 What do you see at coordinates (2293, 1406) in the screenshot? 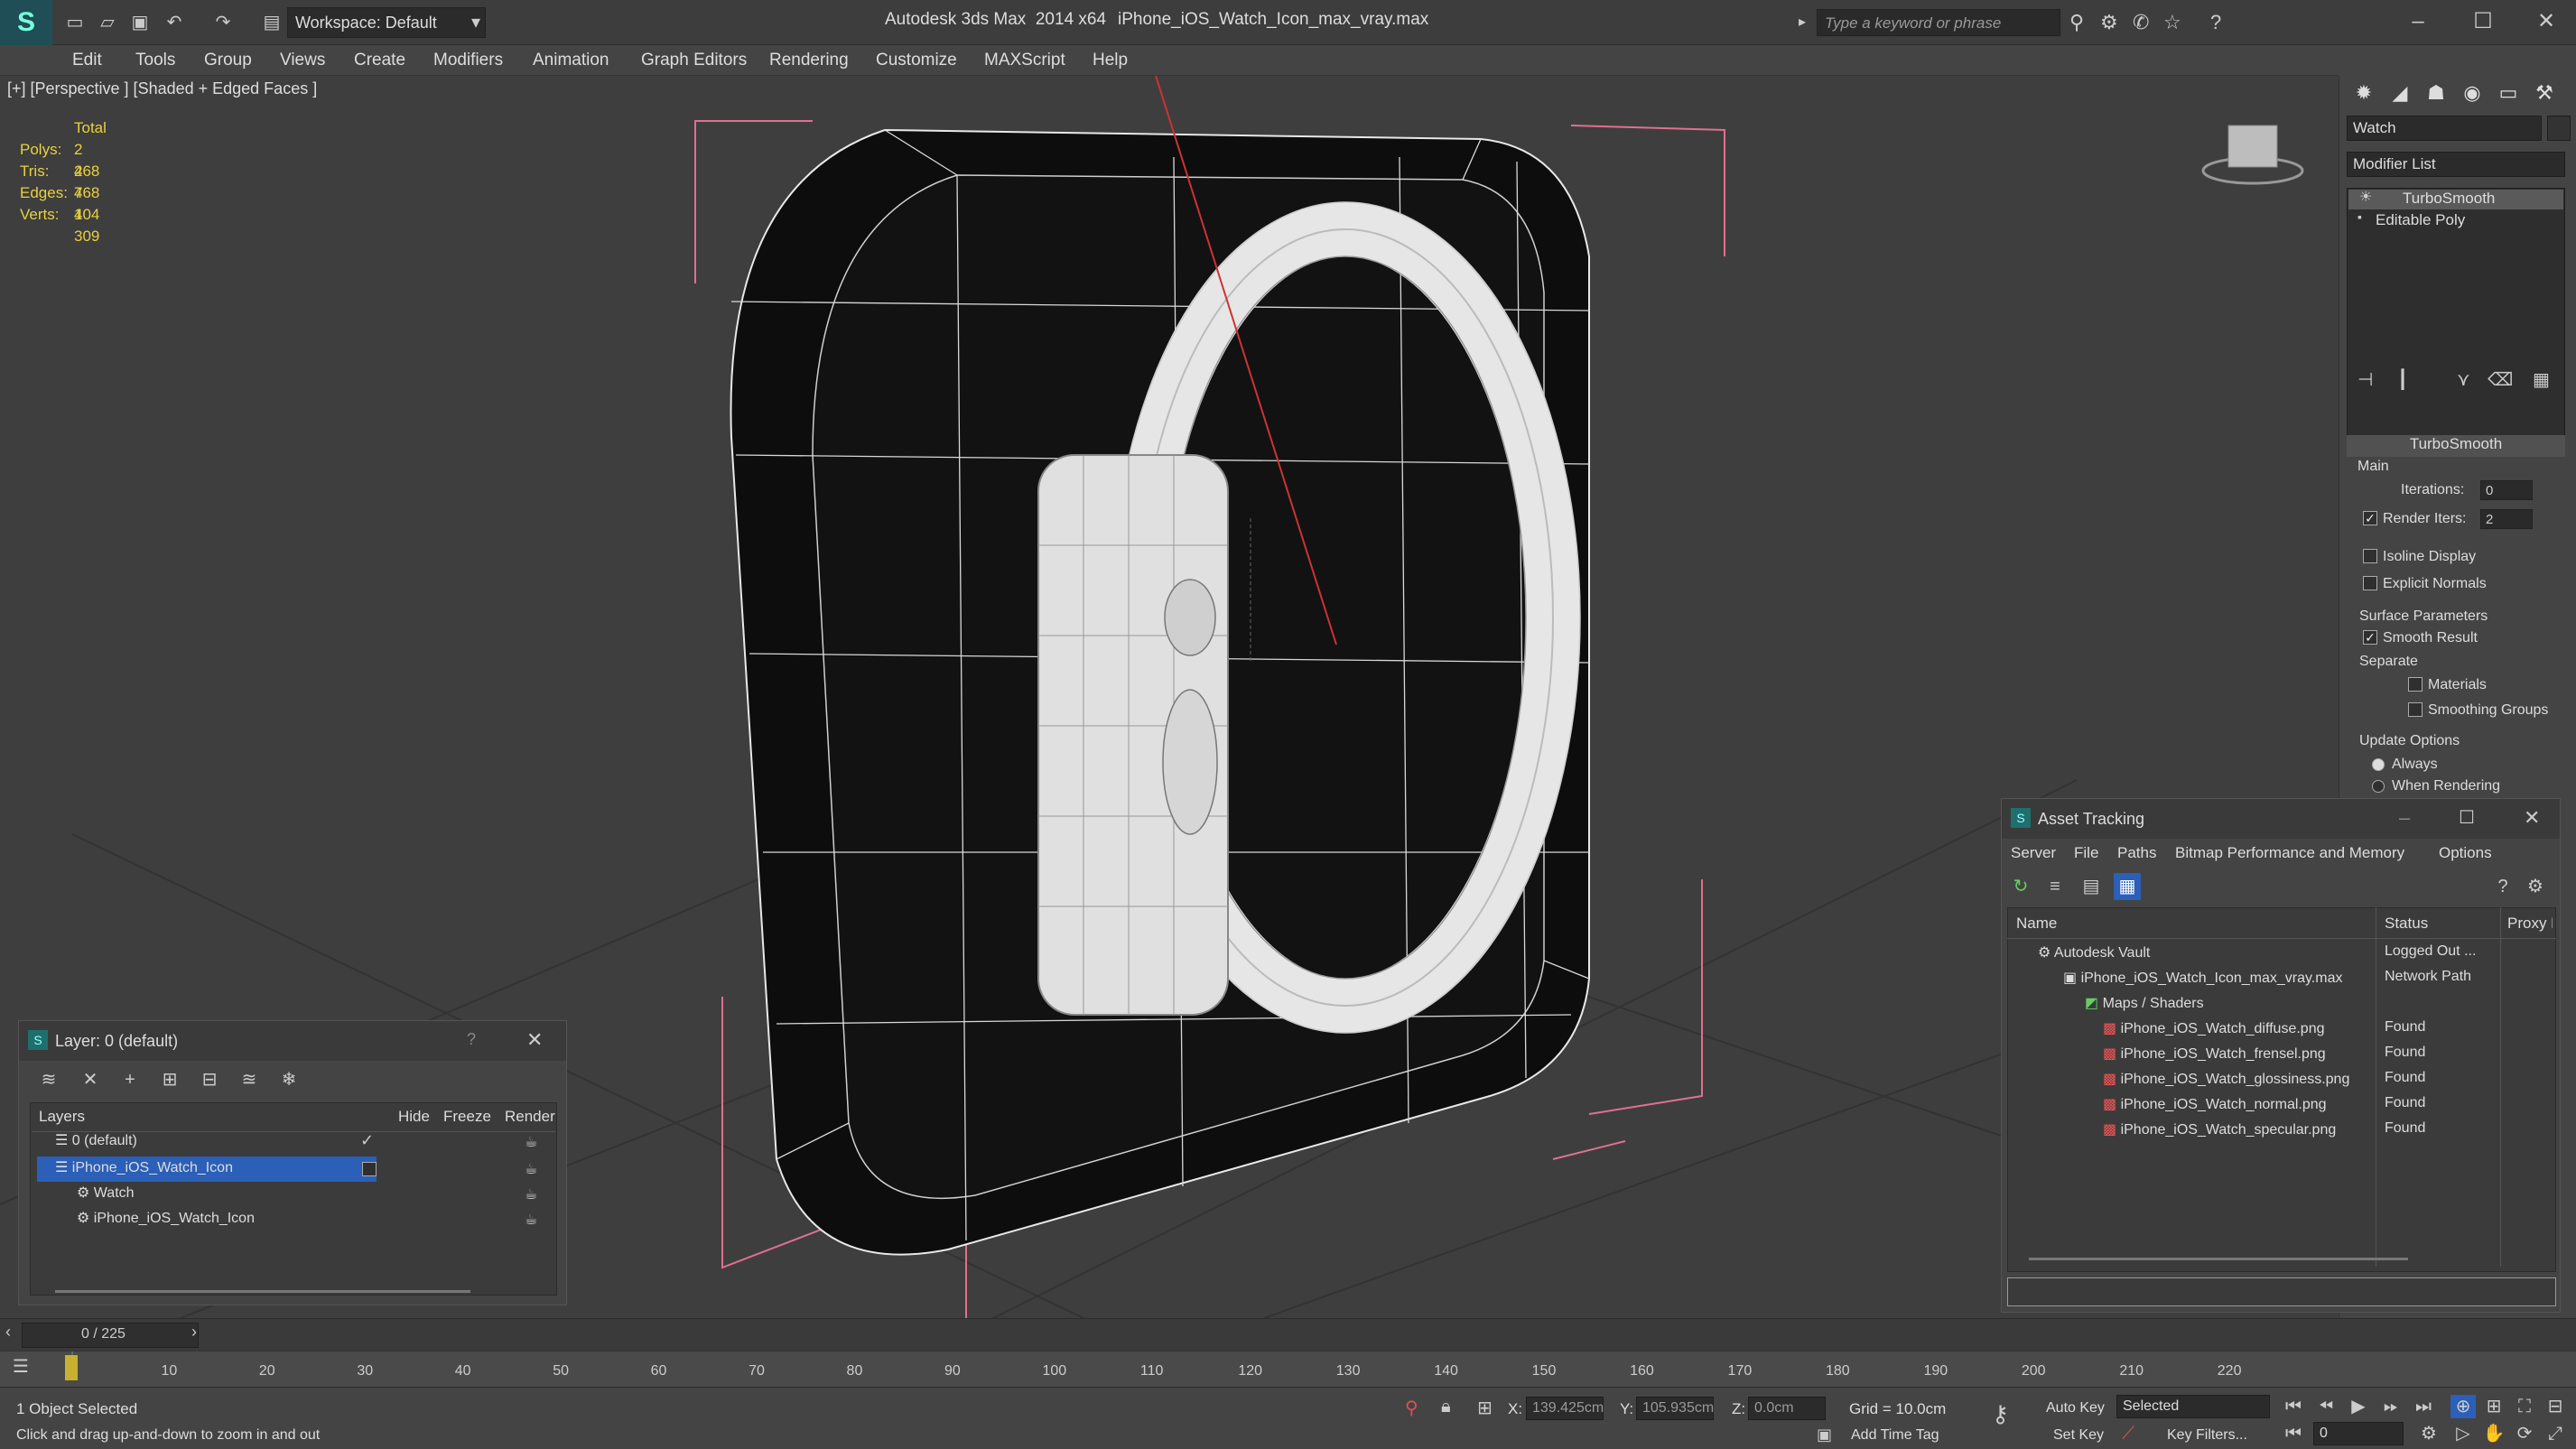
I see `goto-start-icon: ⏮︎` at bounding box center [2293, 1406].